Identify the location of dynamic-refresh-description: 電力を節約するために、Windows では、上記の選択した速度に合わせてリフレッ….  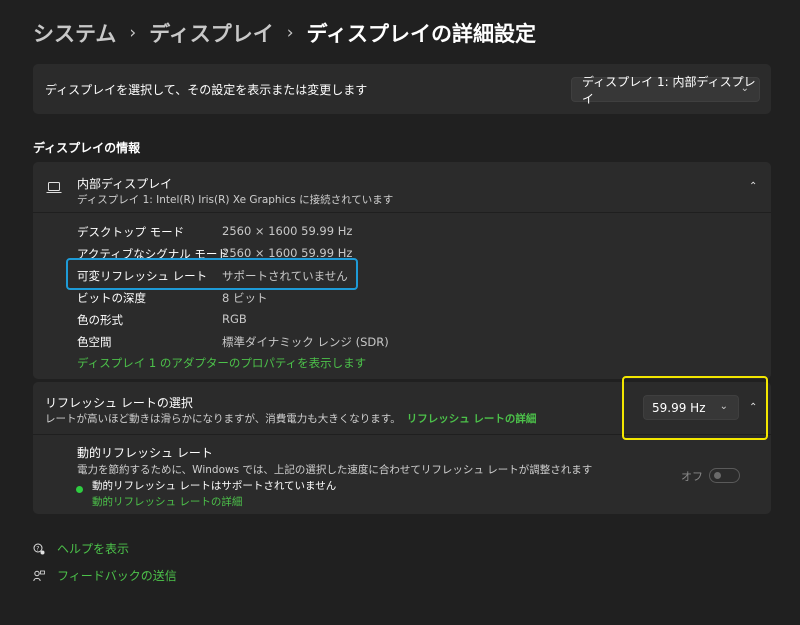
(335, 470).